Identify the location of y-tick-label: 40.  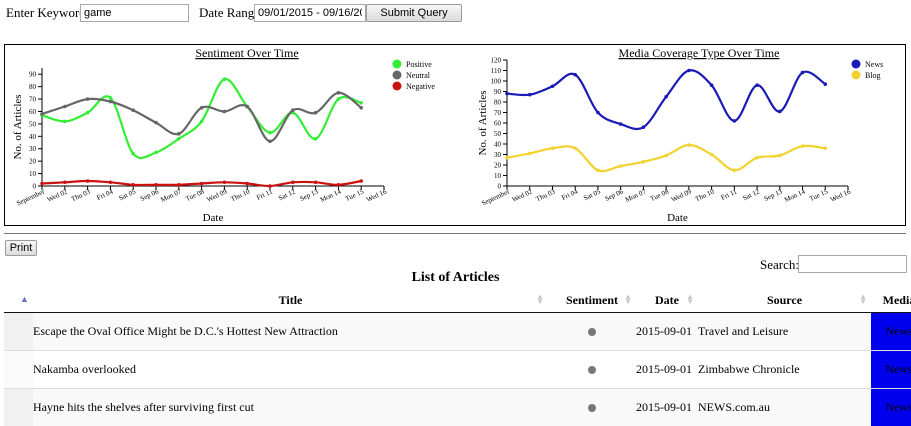
(498, 145).